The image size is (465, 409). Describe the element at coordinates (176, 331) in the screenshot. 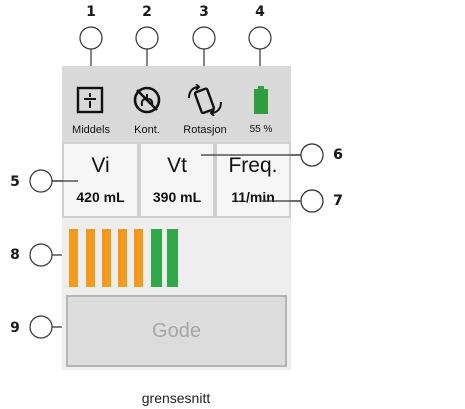

I see `gode-button: Gode` at that location.